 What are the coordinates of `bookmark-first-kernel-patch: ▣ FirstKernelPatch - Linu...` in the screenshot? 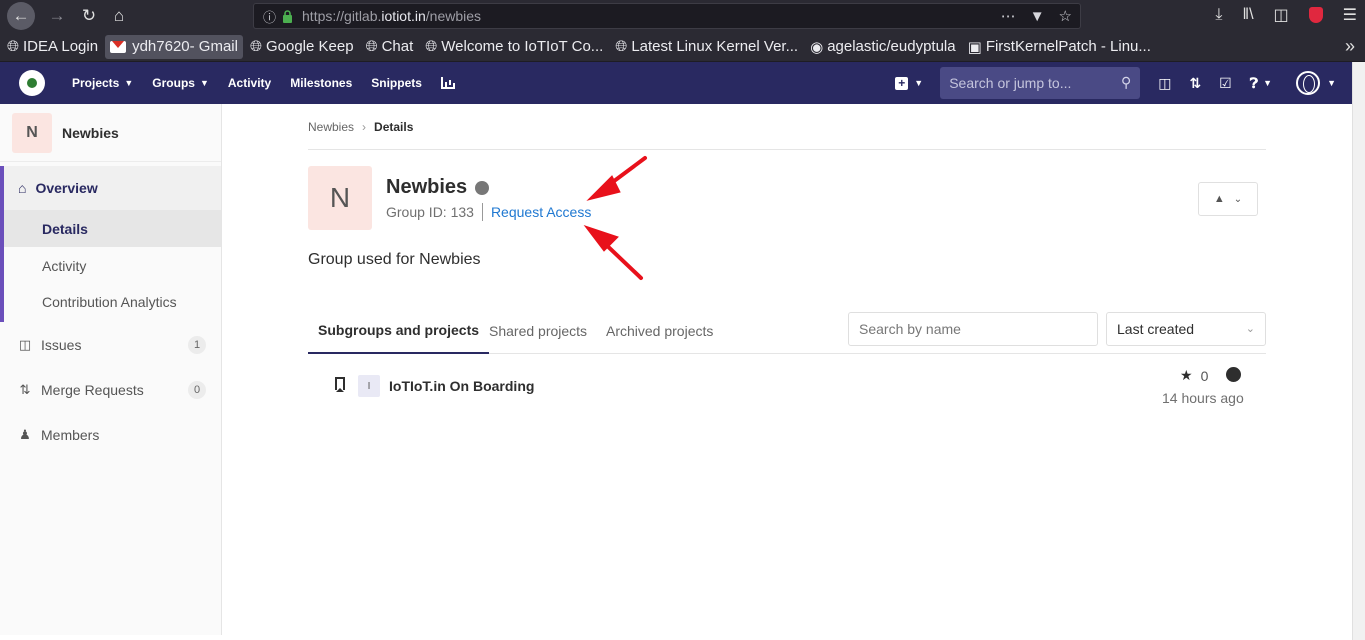 It's located at (1059, 47).